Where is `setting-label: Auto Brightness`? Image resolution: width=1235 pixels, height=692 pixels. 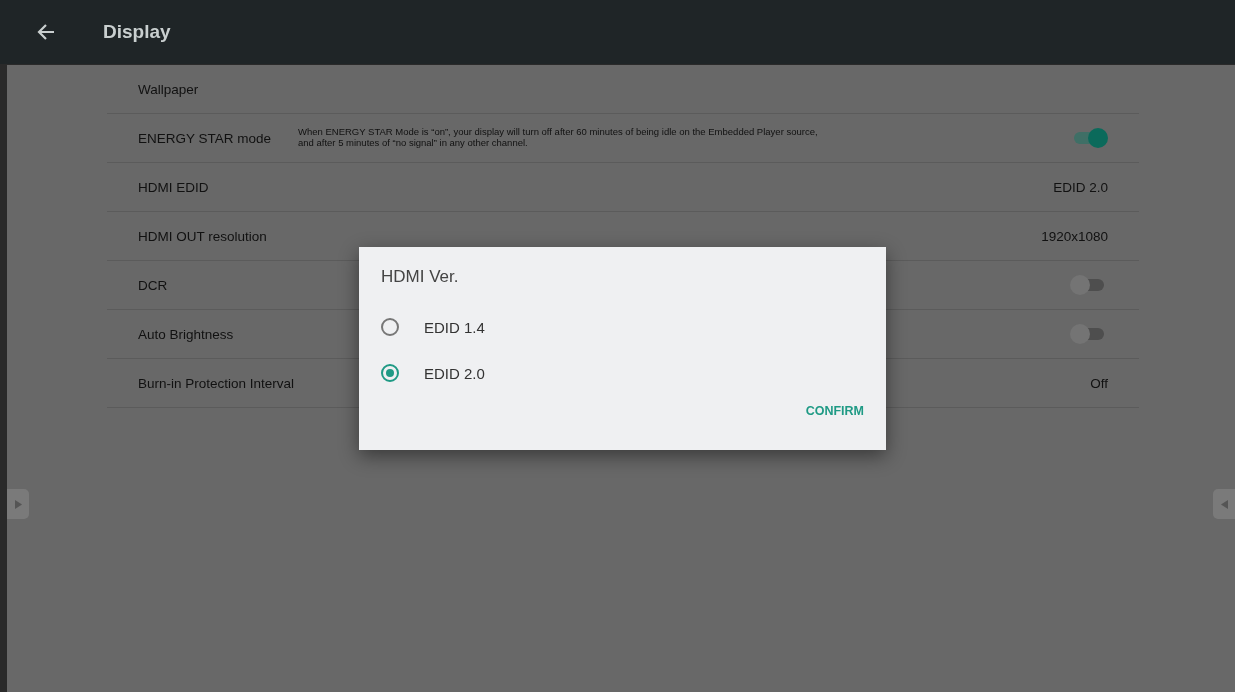
setting-label: Auto Brightness is located at coordinates (186, 334).